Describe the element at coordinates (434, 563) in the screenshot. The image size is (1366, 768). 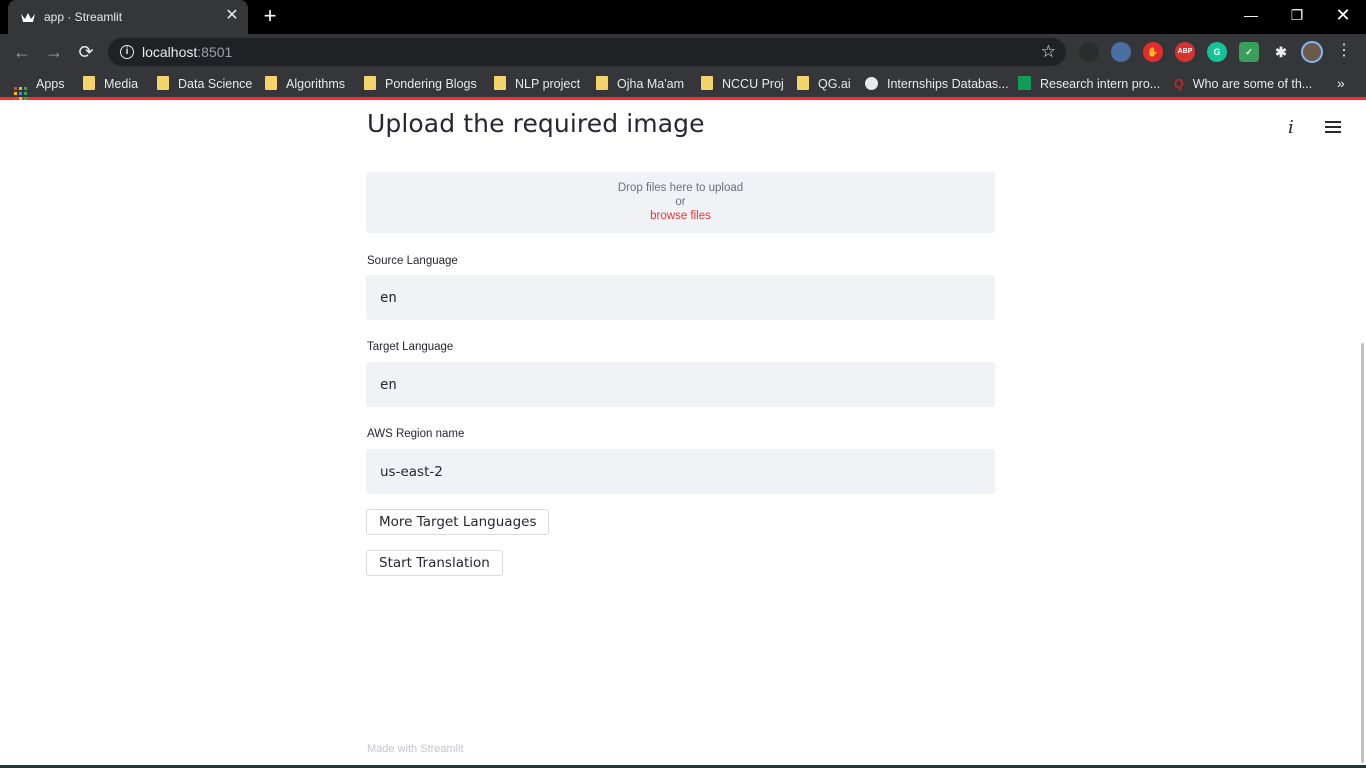
I see `start-translation-button: Start Translation` at that location.